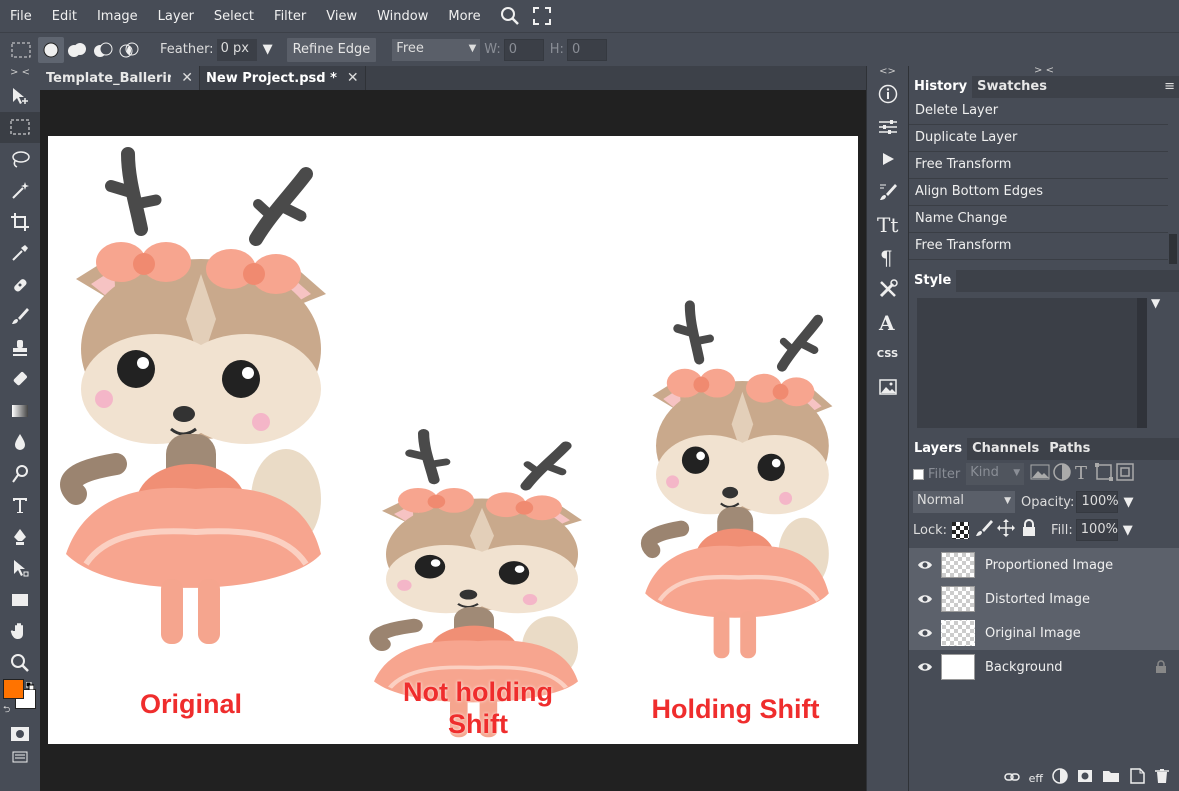 The width and height of the screenshot is (1179, 791). Describe the element at coordinates (20, 600) in the screenshot. I see `rectangle-tool-icon` at that location.